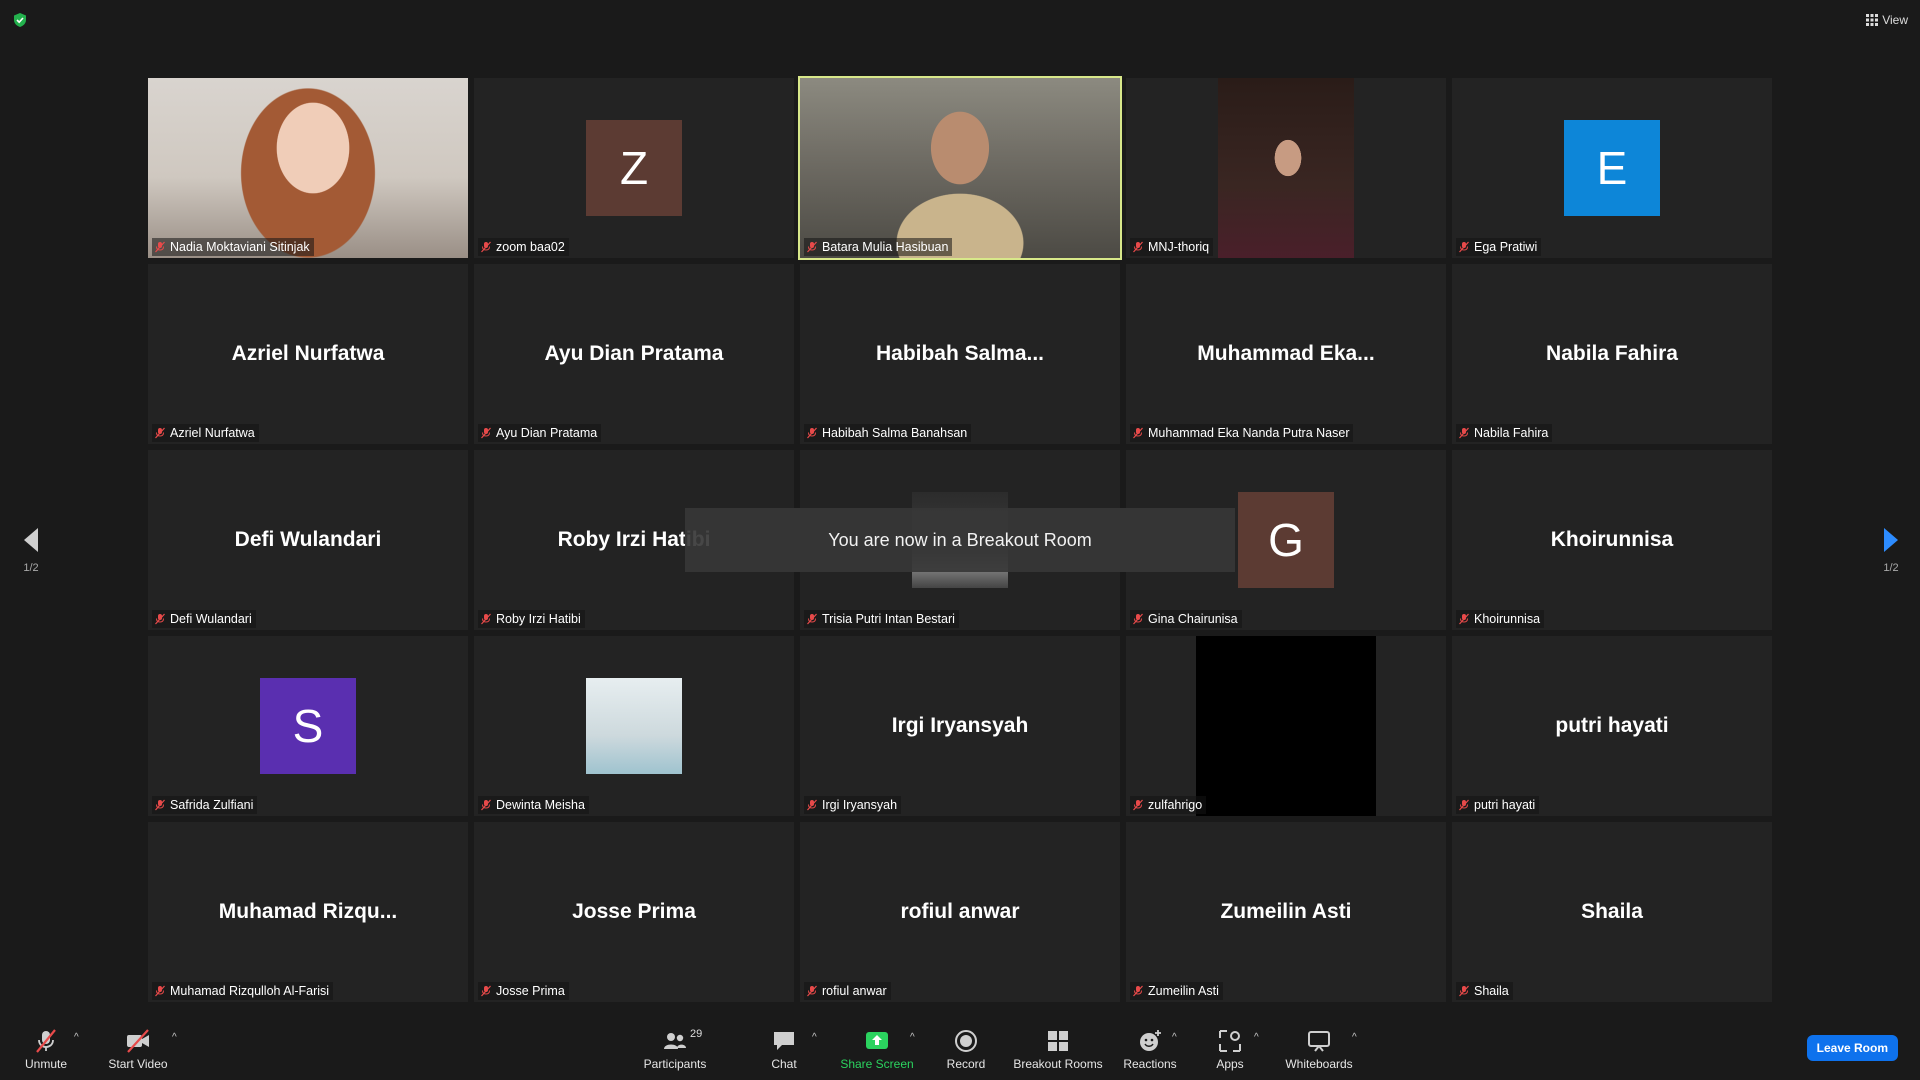  I want to click on participant-name-label: Trisia Putri Intan Bestari, so click(881, 619).